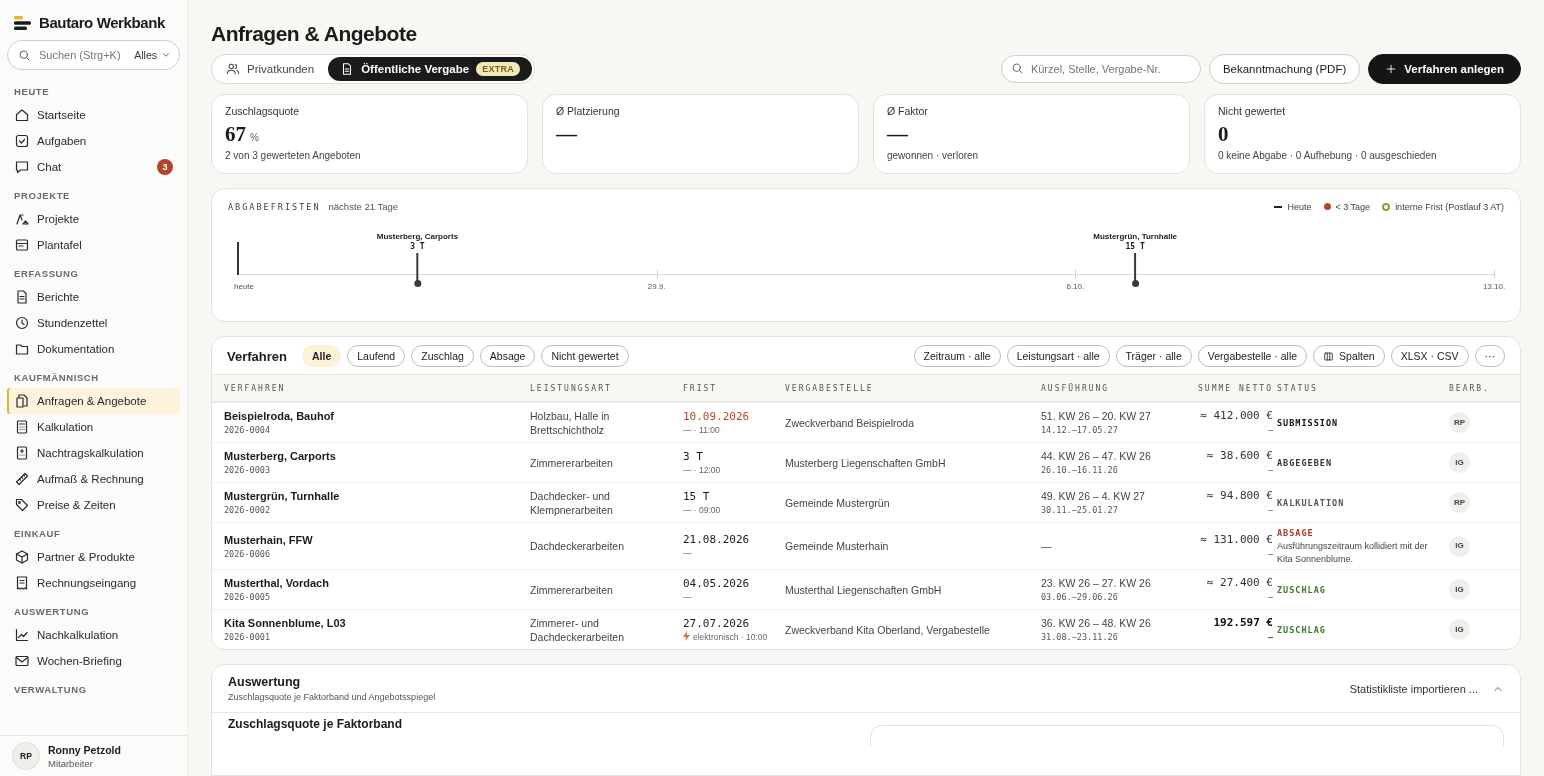  What do you see at coordinates (1429, 356) in the screenshot?
I see `toolbar-chip: XLSX · CSV` at bounding box center [1429, 356].